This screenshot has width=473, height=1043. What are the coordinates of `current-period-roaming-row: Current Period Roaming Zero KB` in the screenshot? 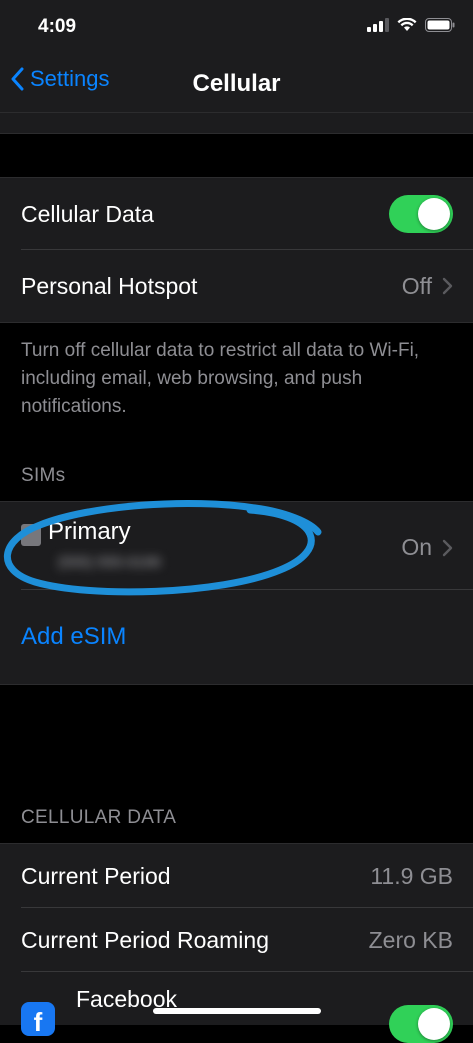 It's located at (236, 940).